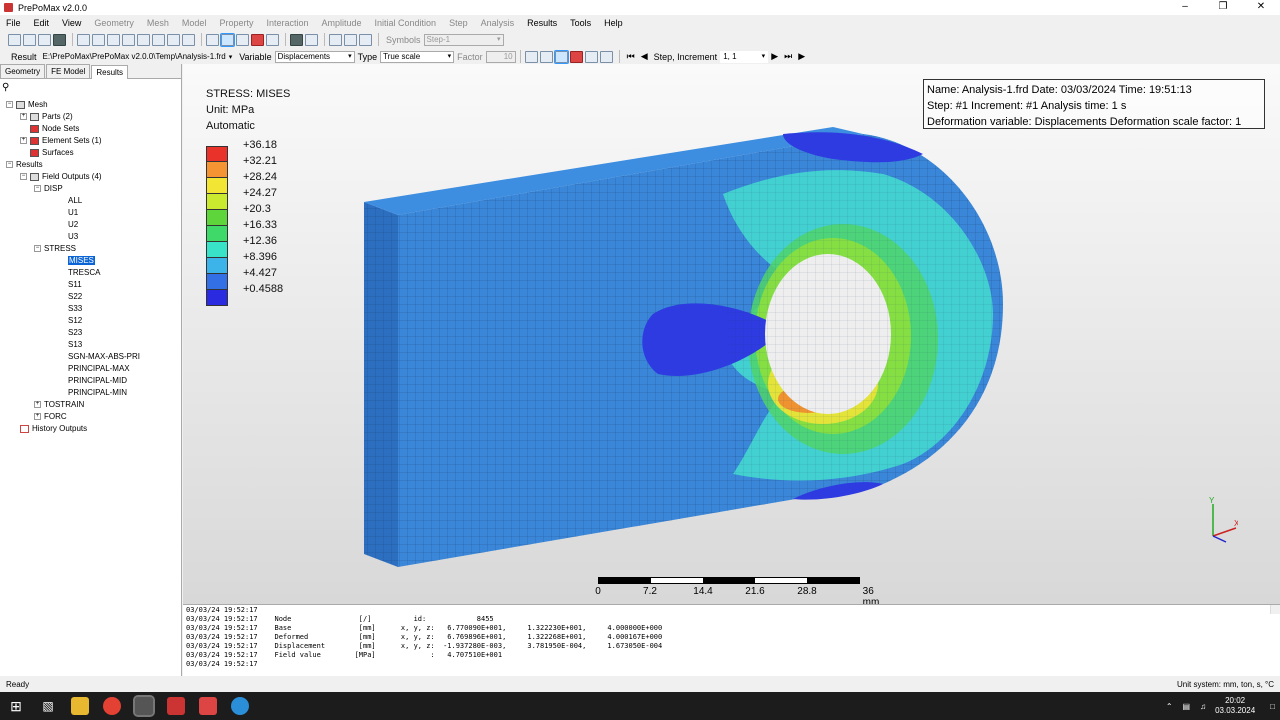 This screenshot has width=1280, height=720. What do you see at coordinates (801, 56) in the screenshot?
I see `play-icon: ▶` at bounding box center [801, 56].